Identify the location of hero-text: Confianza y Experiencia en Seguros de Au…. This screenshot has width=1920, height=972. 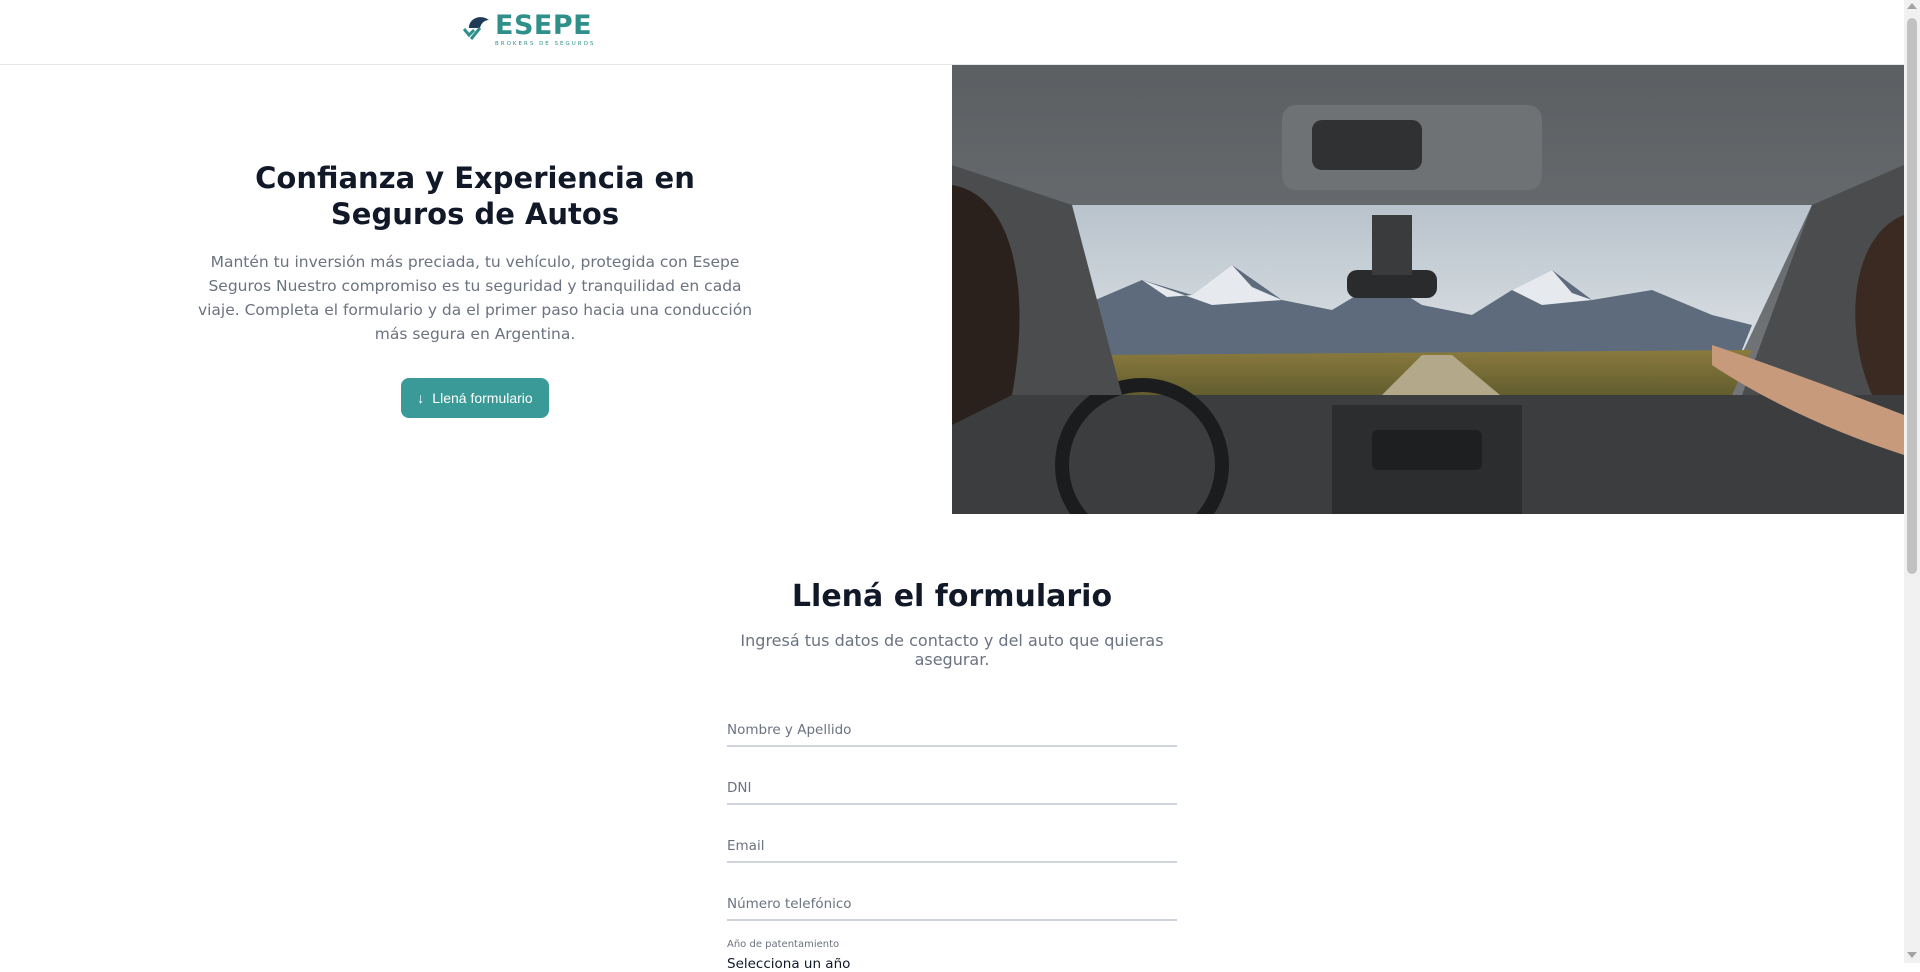
(475, 289).